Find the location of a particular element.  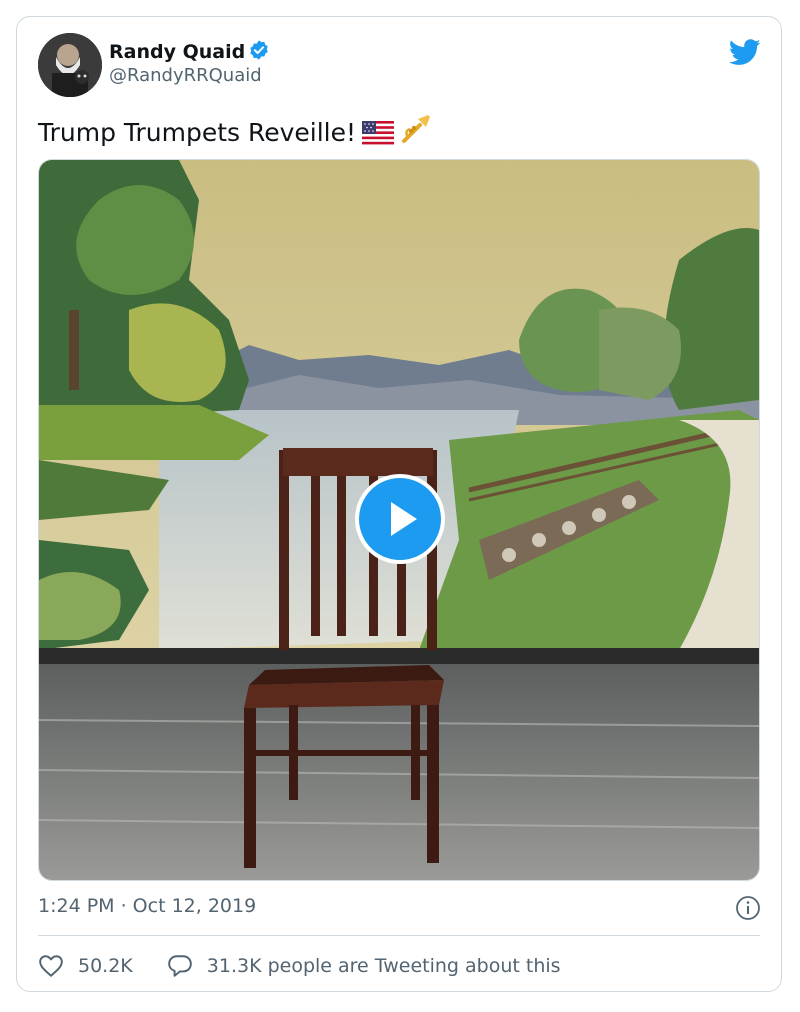

conversation-button: 31.3K people are Tweeting about this is located at coordinates (364, 966).